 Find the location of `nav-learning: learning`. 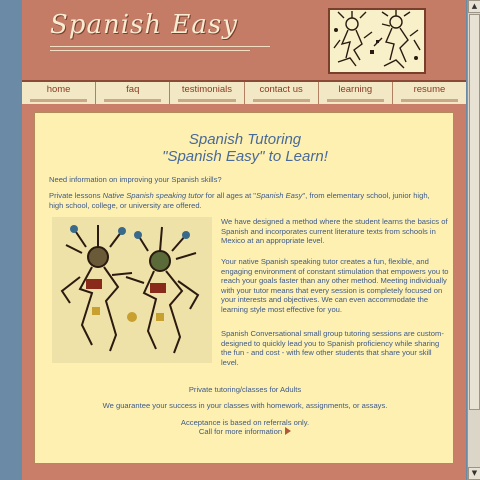

nav-learning: learning is located at coordinates (356, 93).